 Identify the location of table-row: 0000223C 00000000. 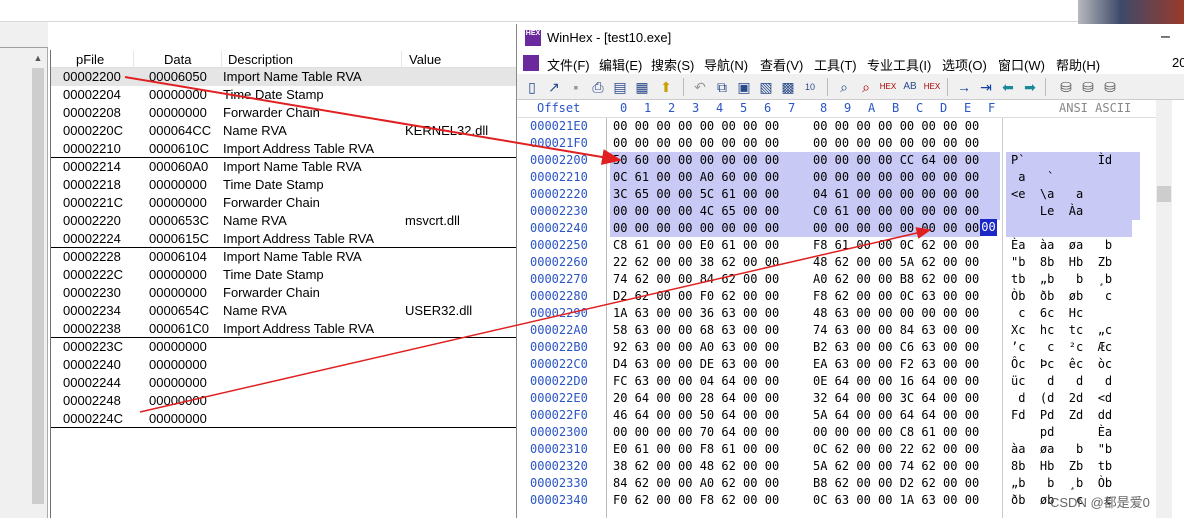
(286, 347).